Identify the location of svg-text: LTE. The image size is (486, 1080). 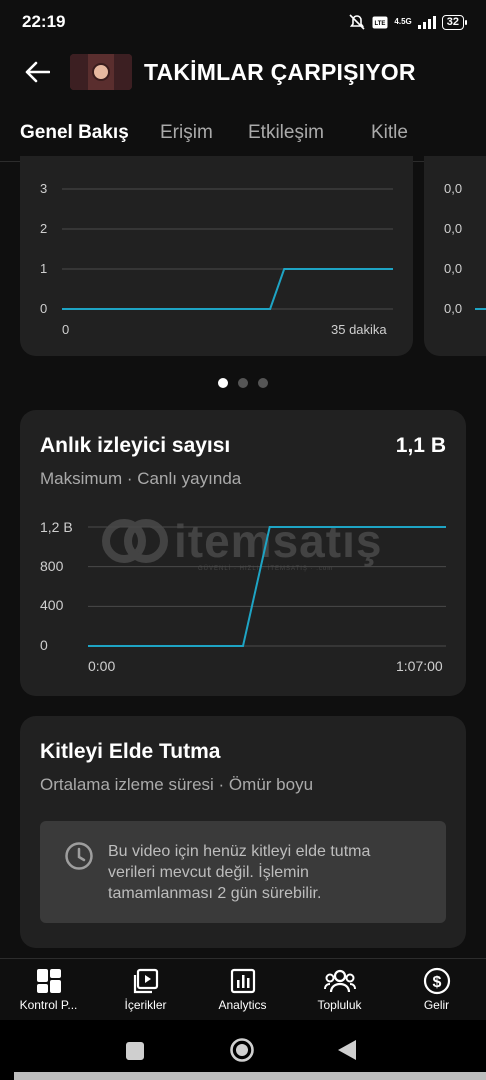
(380, 24).